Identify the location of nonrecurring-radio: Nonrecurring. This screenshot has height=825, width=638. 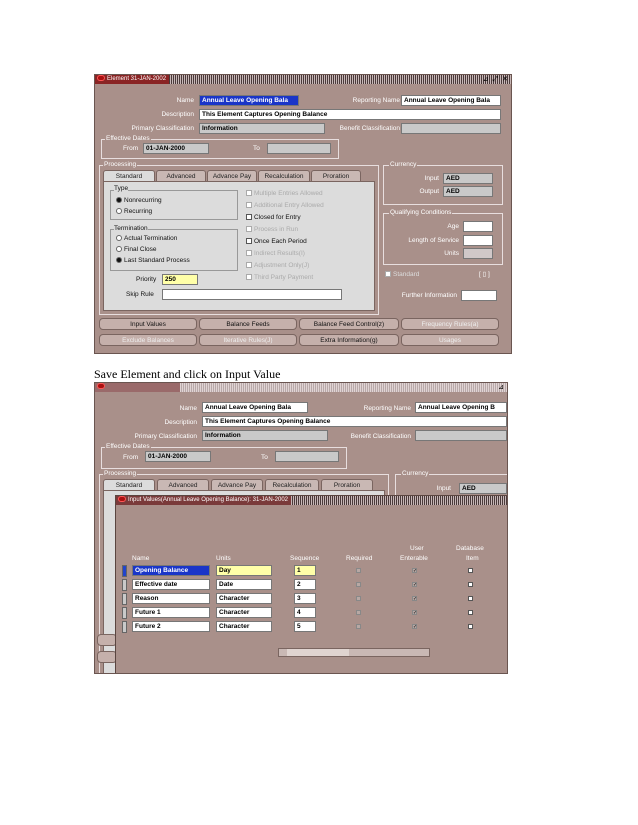
(139, 200).